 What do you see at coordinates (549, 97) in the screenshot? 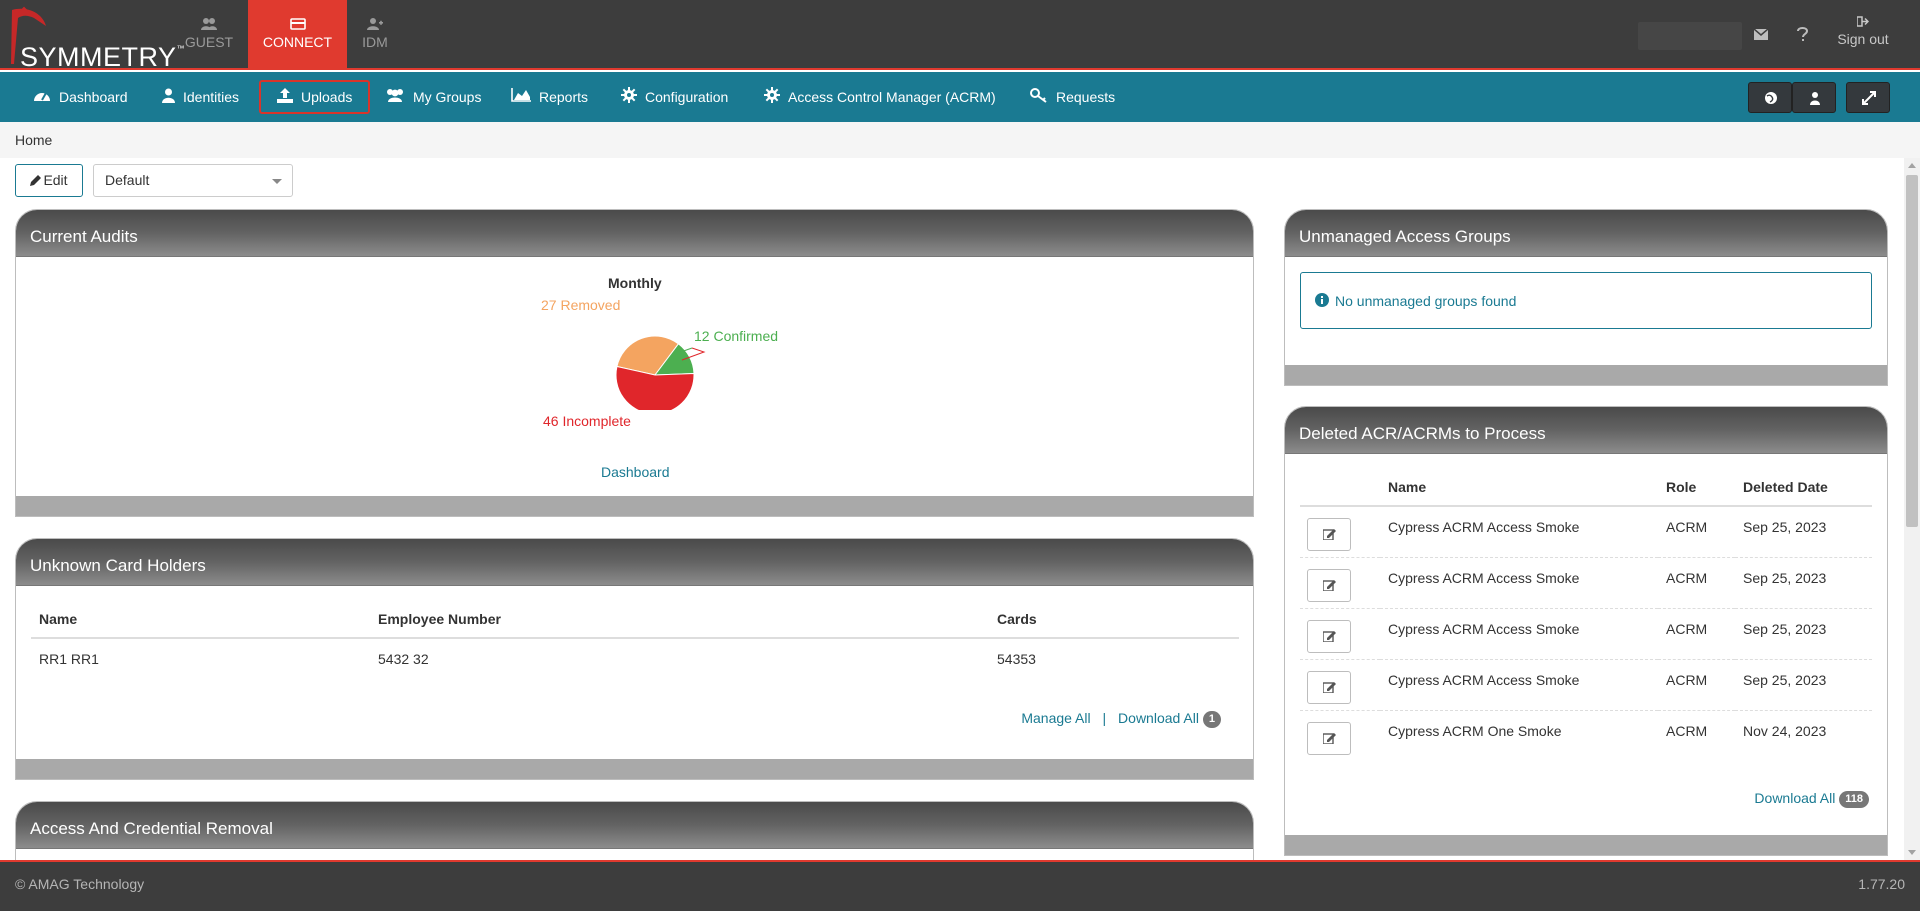
I see `nav-item-reports: Reports` at bounding box center [549, 97].